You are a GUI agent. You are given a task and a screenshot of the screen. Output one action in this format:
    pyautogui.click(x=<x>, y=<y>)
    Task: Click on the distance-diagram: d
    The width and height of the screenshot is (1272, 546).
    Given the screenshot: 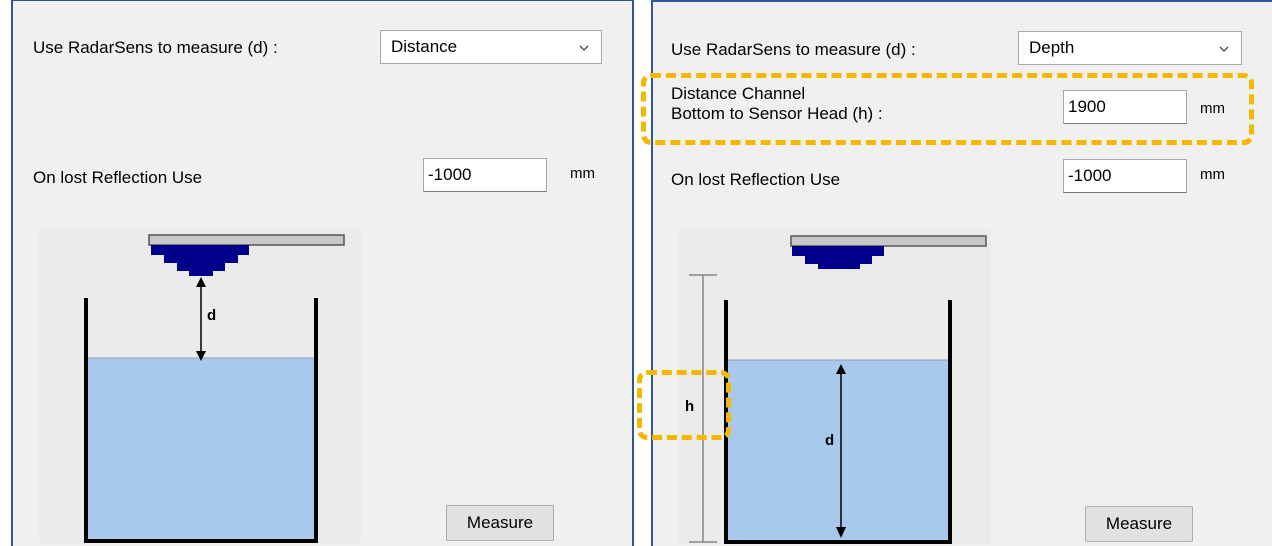 What is the action you would take?
    pyautogui.click(x=200, y=385)
    